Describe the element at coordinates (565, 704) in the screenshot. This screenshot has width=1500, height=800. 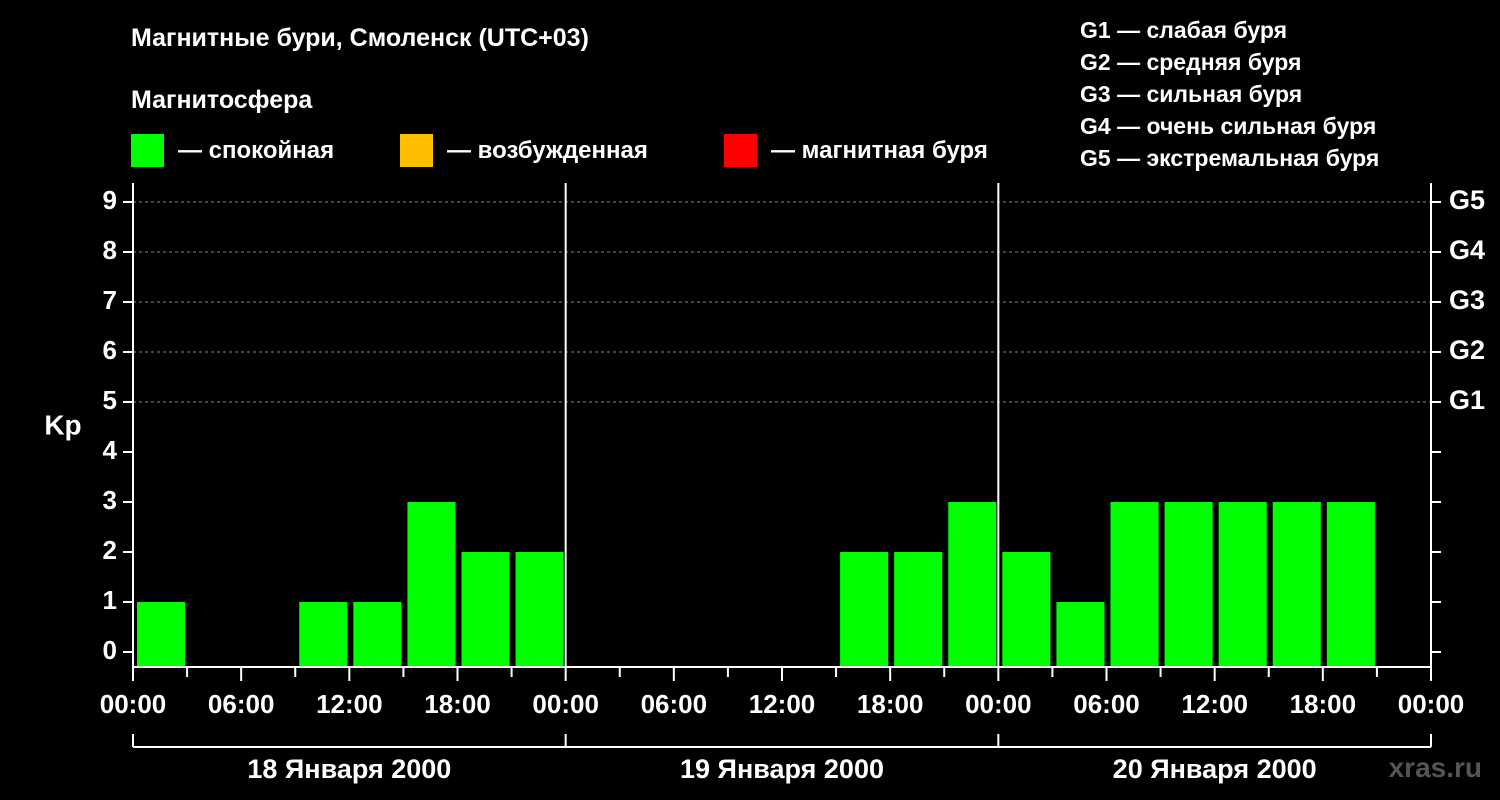
I see `x-tick-label-4: 00:00` at that location.